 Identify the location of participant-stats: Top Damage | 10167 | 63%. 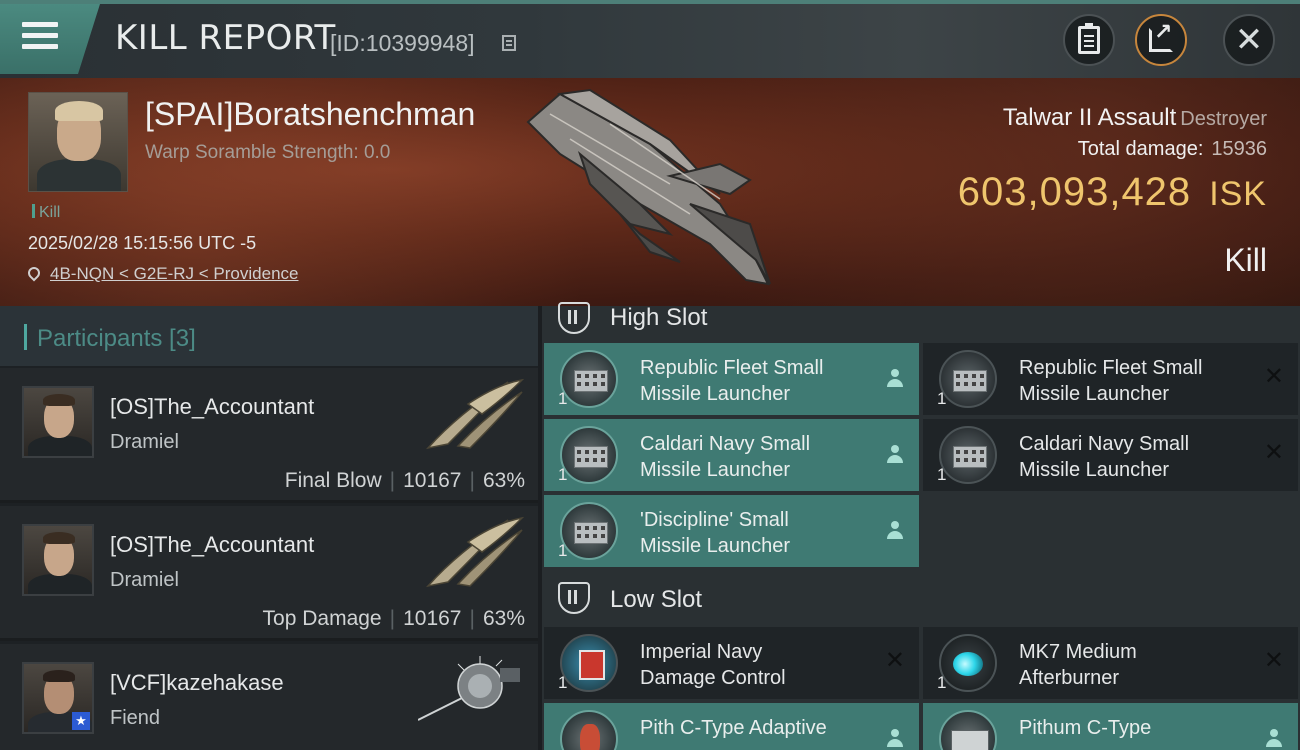
(393, 618).